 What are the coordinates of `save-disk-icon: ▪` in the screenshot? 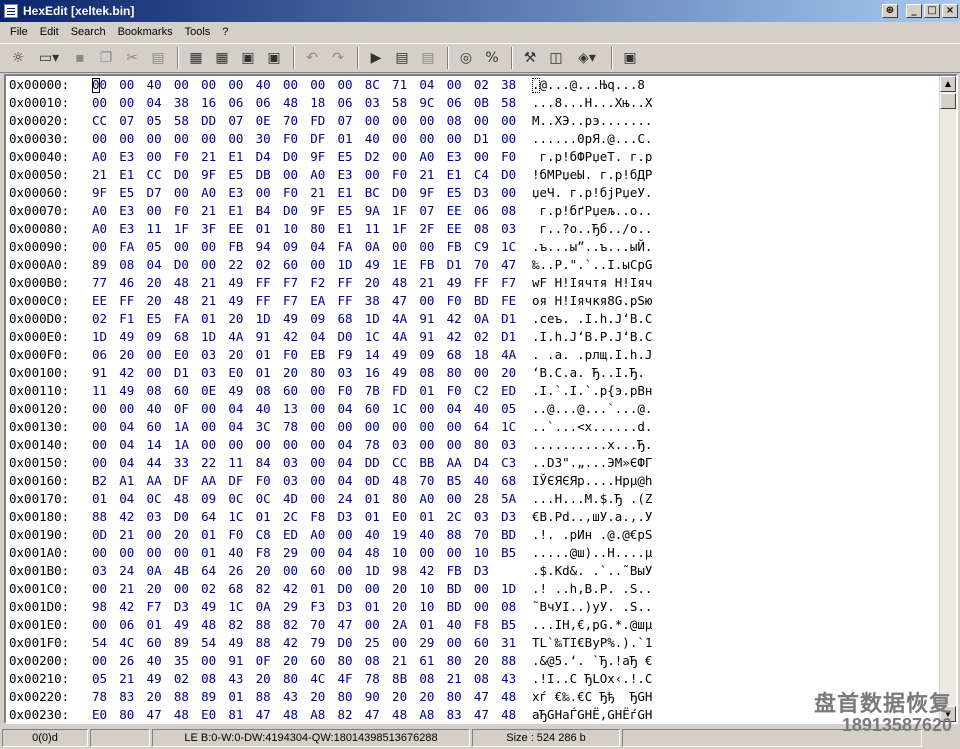 It's located at (80, 58).